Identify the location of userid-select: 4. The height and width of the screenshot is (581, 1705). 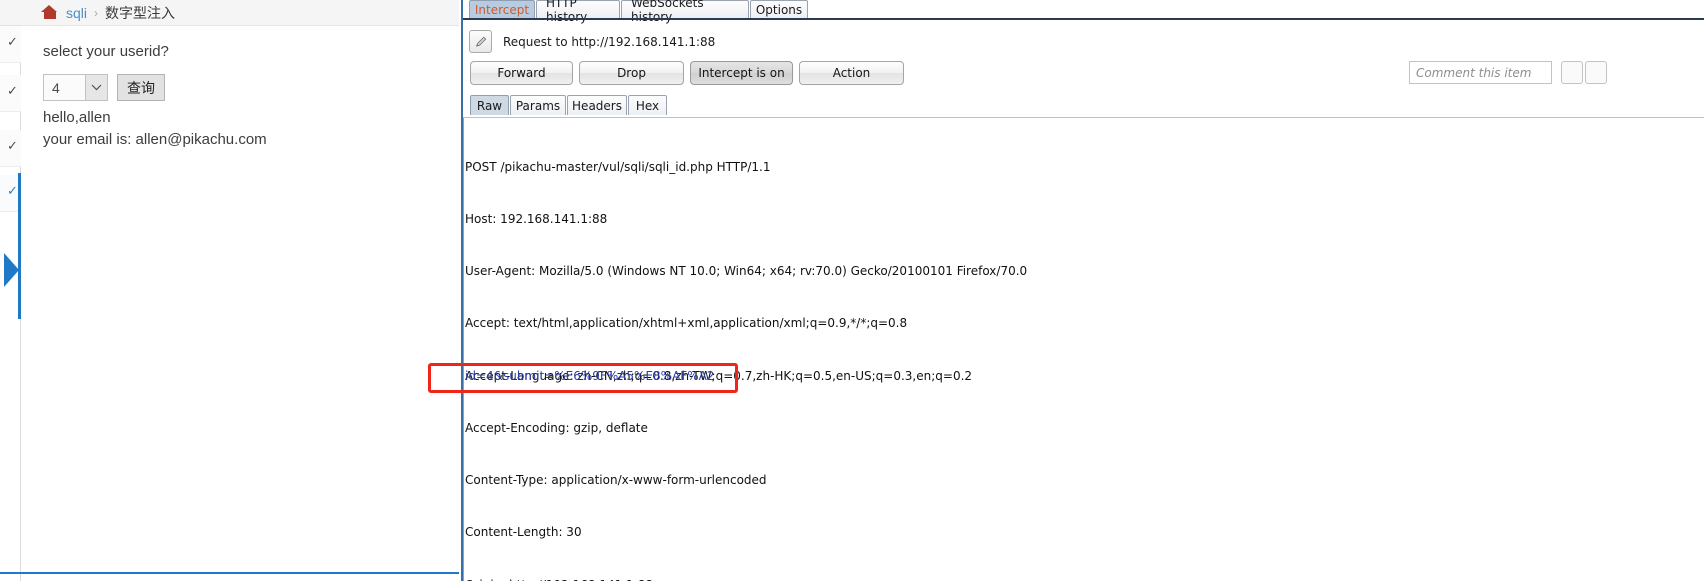
(64, 87).